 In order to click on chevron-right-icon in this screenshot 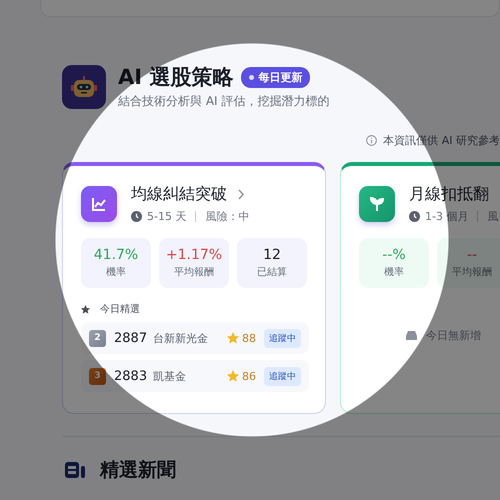, I will do `click(241, 194)`.